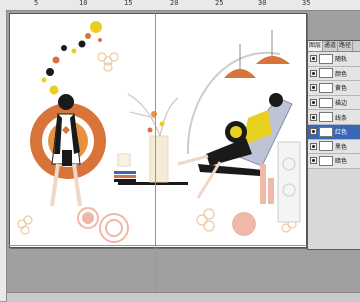 This screenshot has width=360, height=302. I want to click on horizontal-guide, so click(157, 245).